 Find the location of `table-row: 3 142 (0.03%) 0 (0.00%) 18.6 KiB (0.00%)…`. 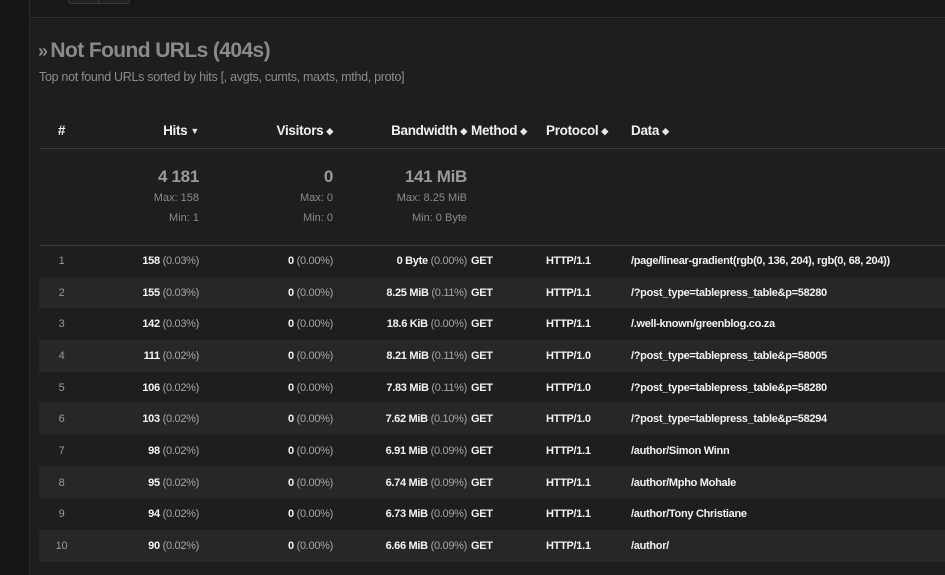

table-row: 3 142 (0.03%) 0 (0.00%) 18.6 KiB (0.00%)… is located at coordinates (492, 324).